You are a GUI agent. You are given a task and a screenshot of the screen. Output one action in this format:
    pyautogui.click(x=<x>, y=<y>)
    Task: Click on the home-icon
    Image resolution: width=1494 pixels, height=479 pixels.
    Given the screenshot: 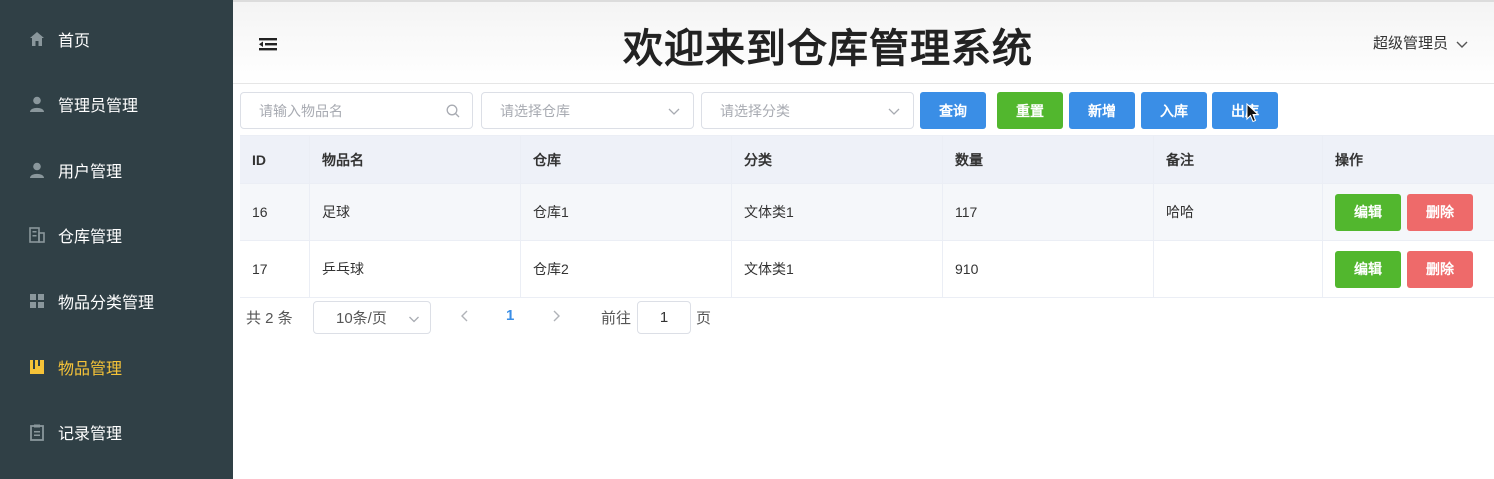 What is the action you would take?
    pyautogui.click(x=37, y=39)
    